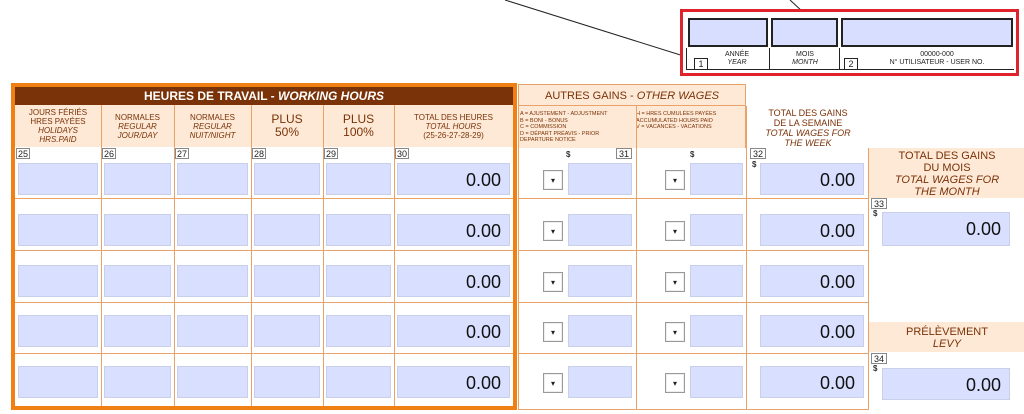 This screenshot has width=1024, height=414. What do you see at coordinates (879, 358) in the screenshot?
I see `field-number-34: 34` at bounding box center [879, 358].